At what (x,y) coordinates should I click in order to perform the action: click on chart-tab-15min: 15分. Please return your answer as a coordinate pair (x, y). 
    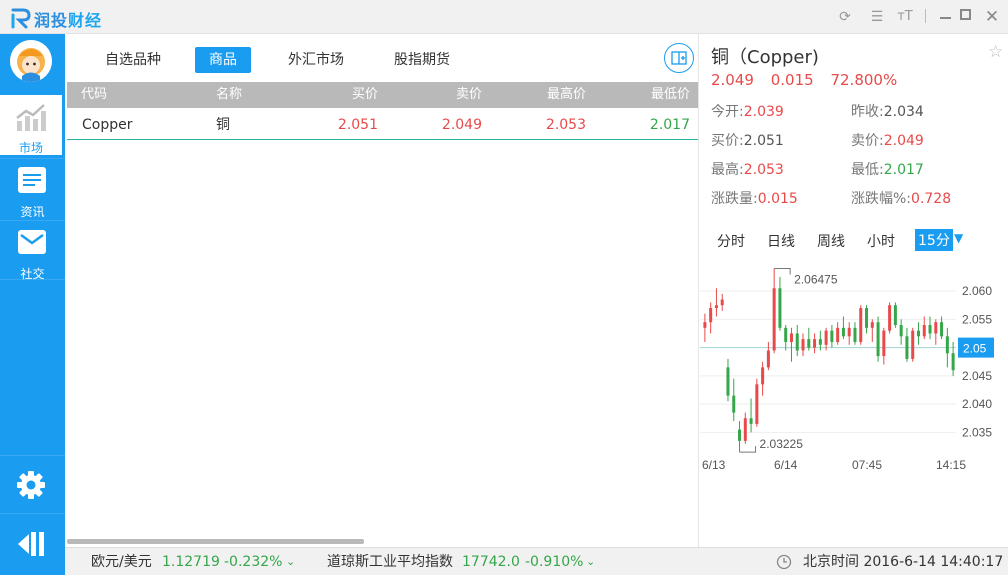
    Looking at the image, I should click on (934, 240).